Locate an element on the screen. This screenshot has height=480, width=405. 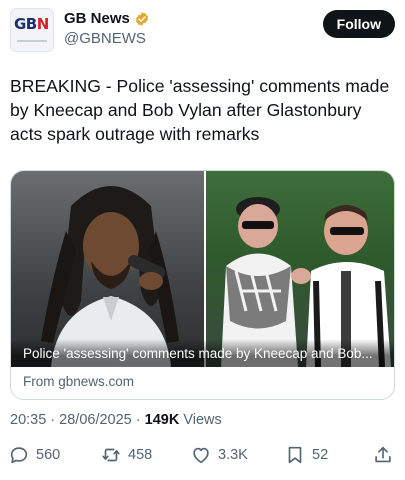
display-name: GB News is located at coordinates (97, 18).